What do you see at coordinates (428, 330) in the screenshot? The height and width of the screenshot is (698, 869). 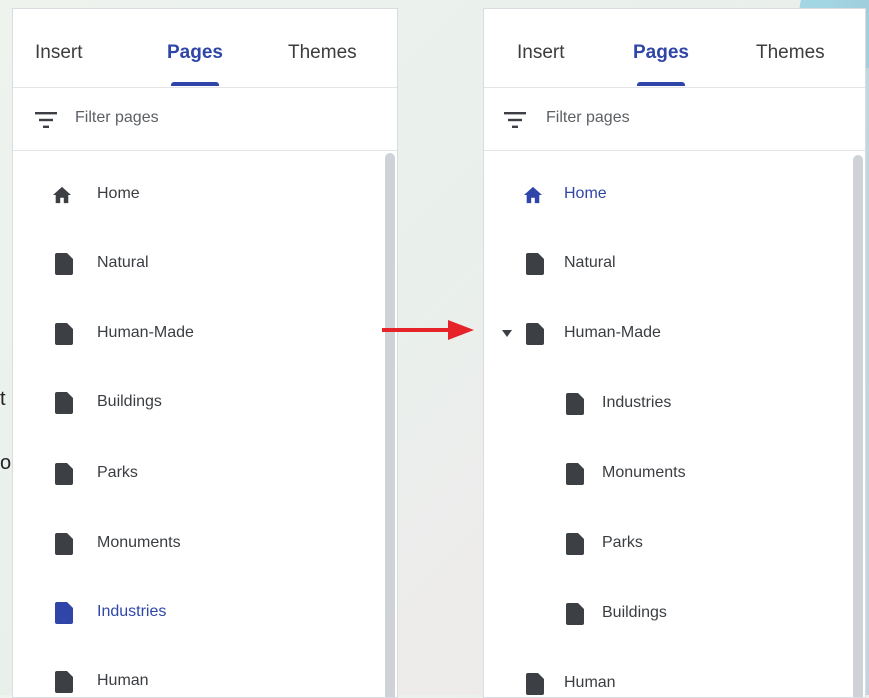 I see `arrow-right-icon` at bounding box center [428, 330].